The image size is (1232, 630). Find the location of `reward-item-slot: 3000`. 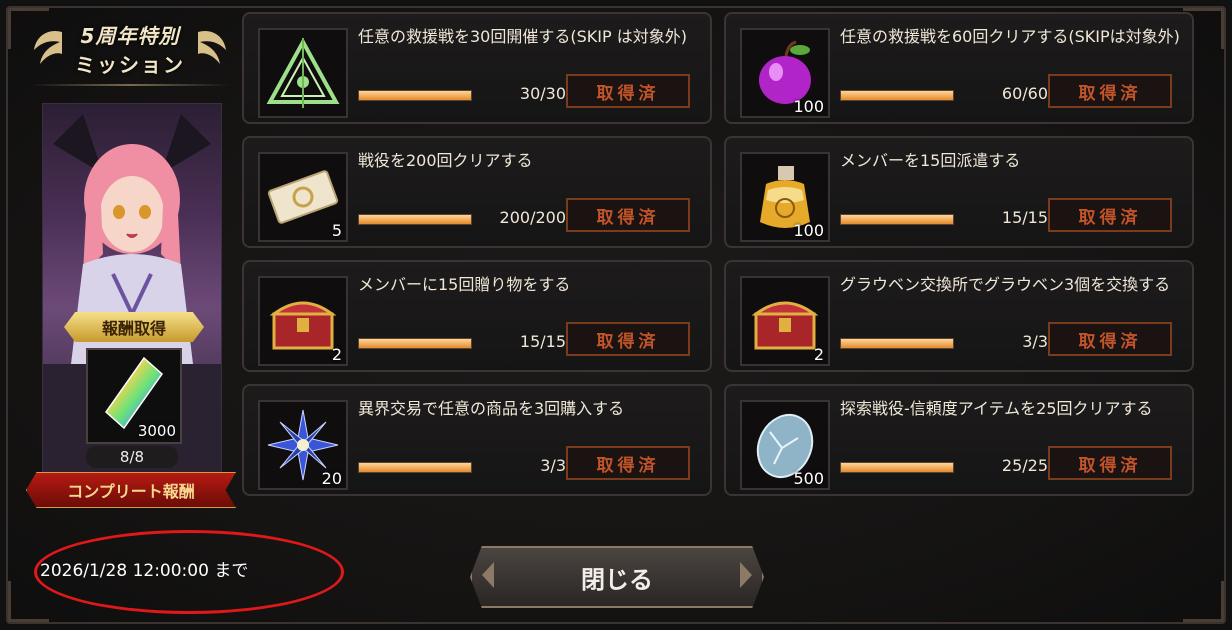

reward-item-slot: 3000 is located at coordinates (134, 396).